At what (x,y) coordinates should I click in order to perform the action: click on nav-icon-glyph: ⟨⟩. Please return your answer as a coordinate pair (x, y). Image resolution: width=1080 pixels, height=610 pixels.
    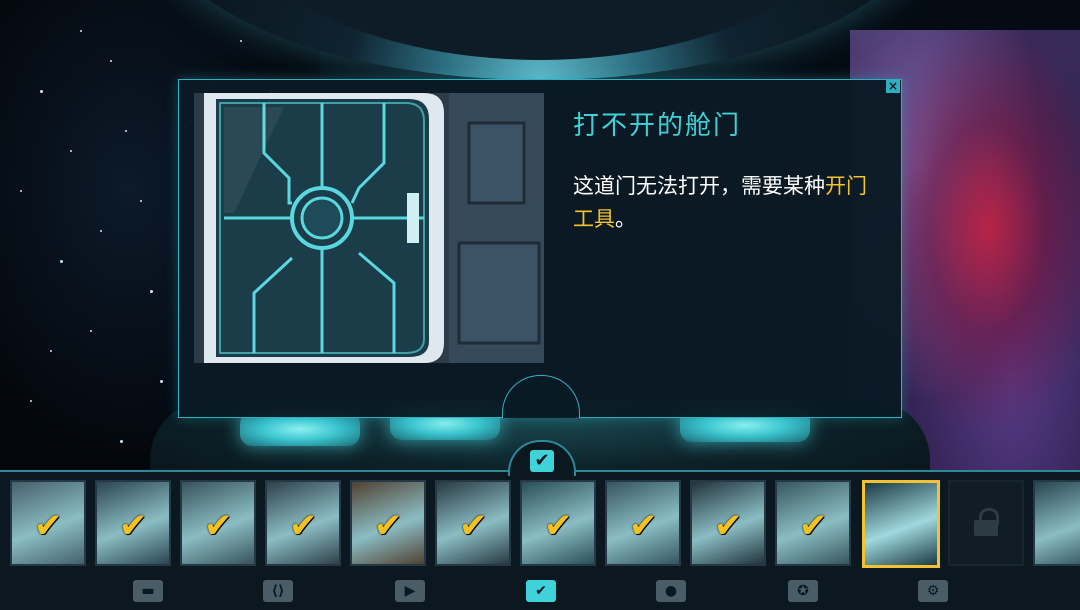
    Looking at the image, I should click on (278, 591).